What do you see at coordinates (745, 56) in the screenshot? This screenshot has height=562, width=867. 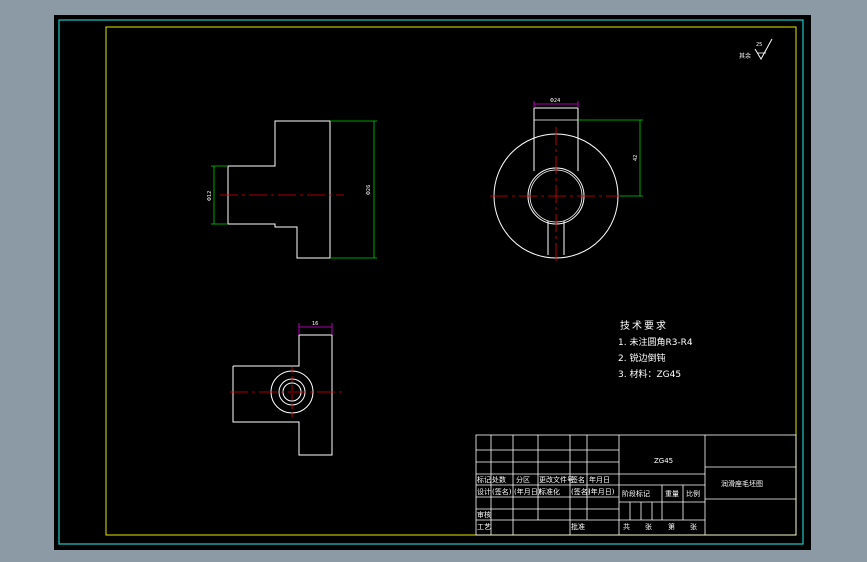 I see `surface-finish-label: 其余` at bounding box center [745, 56].